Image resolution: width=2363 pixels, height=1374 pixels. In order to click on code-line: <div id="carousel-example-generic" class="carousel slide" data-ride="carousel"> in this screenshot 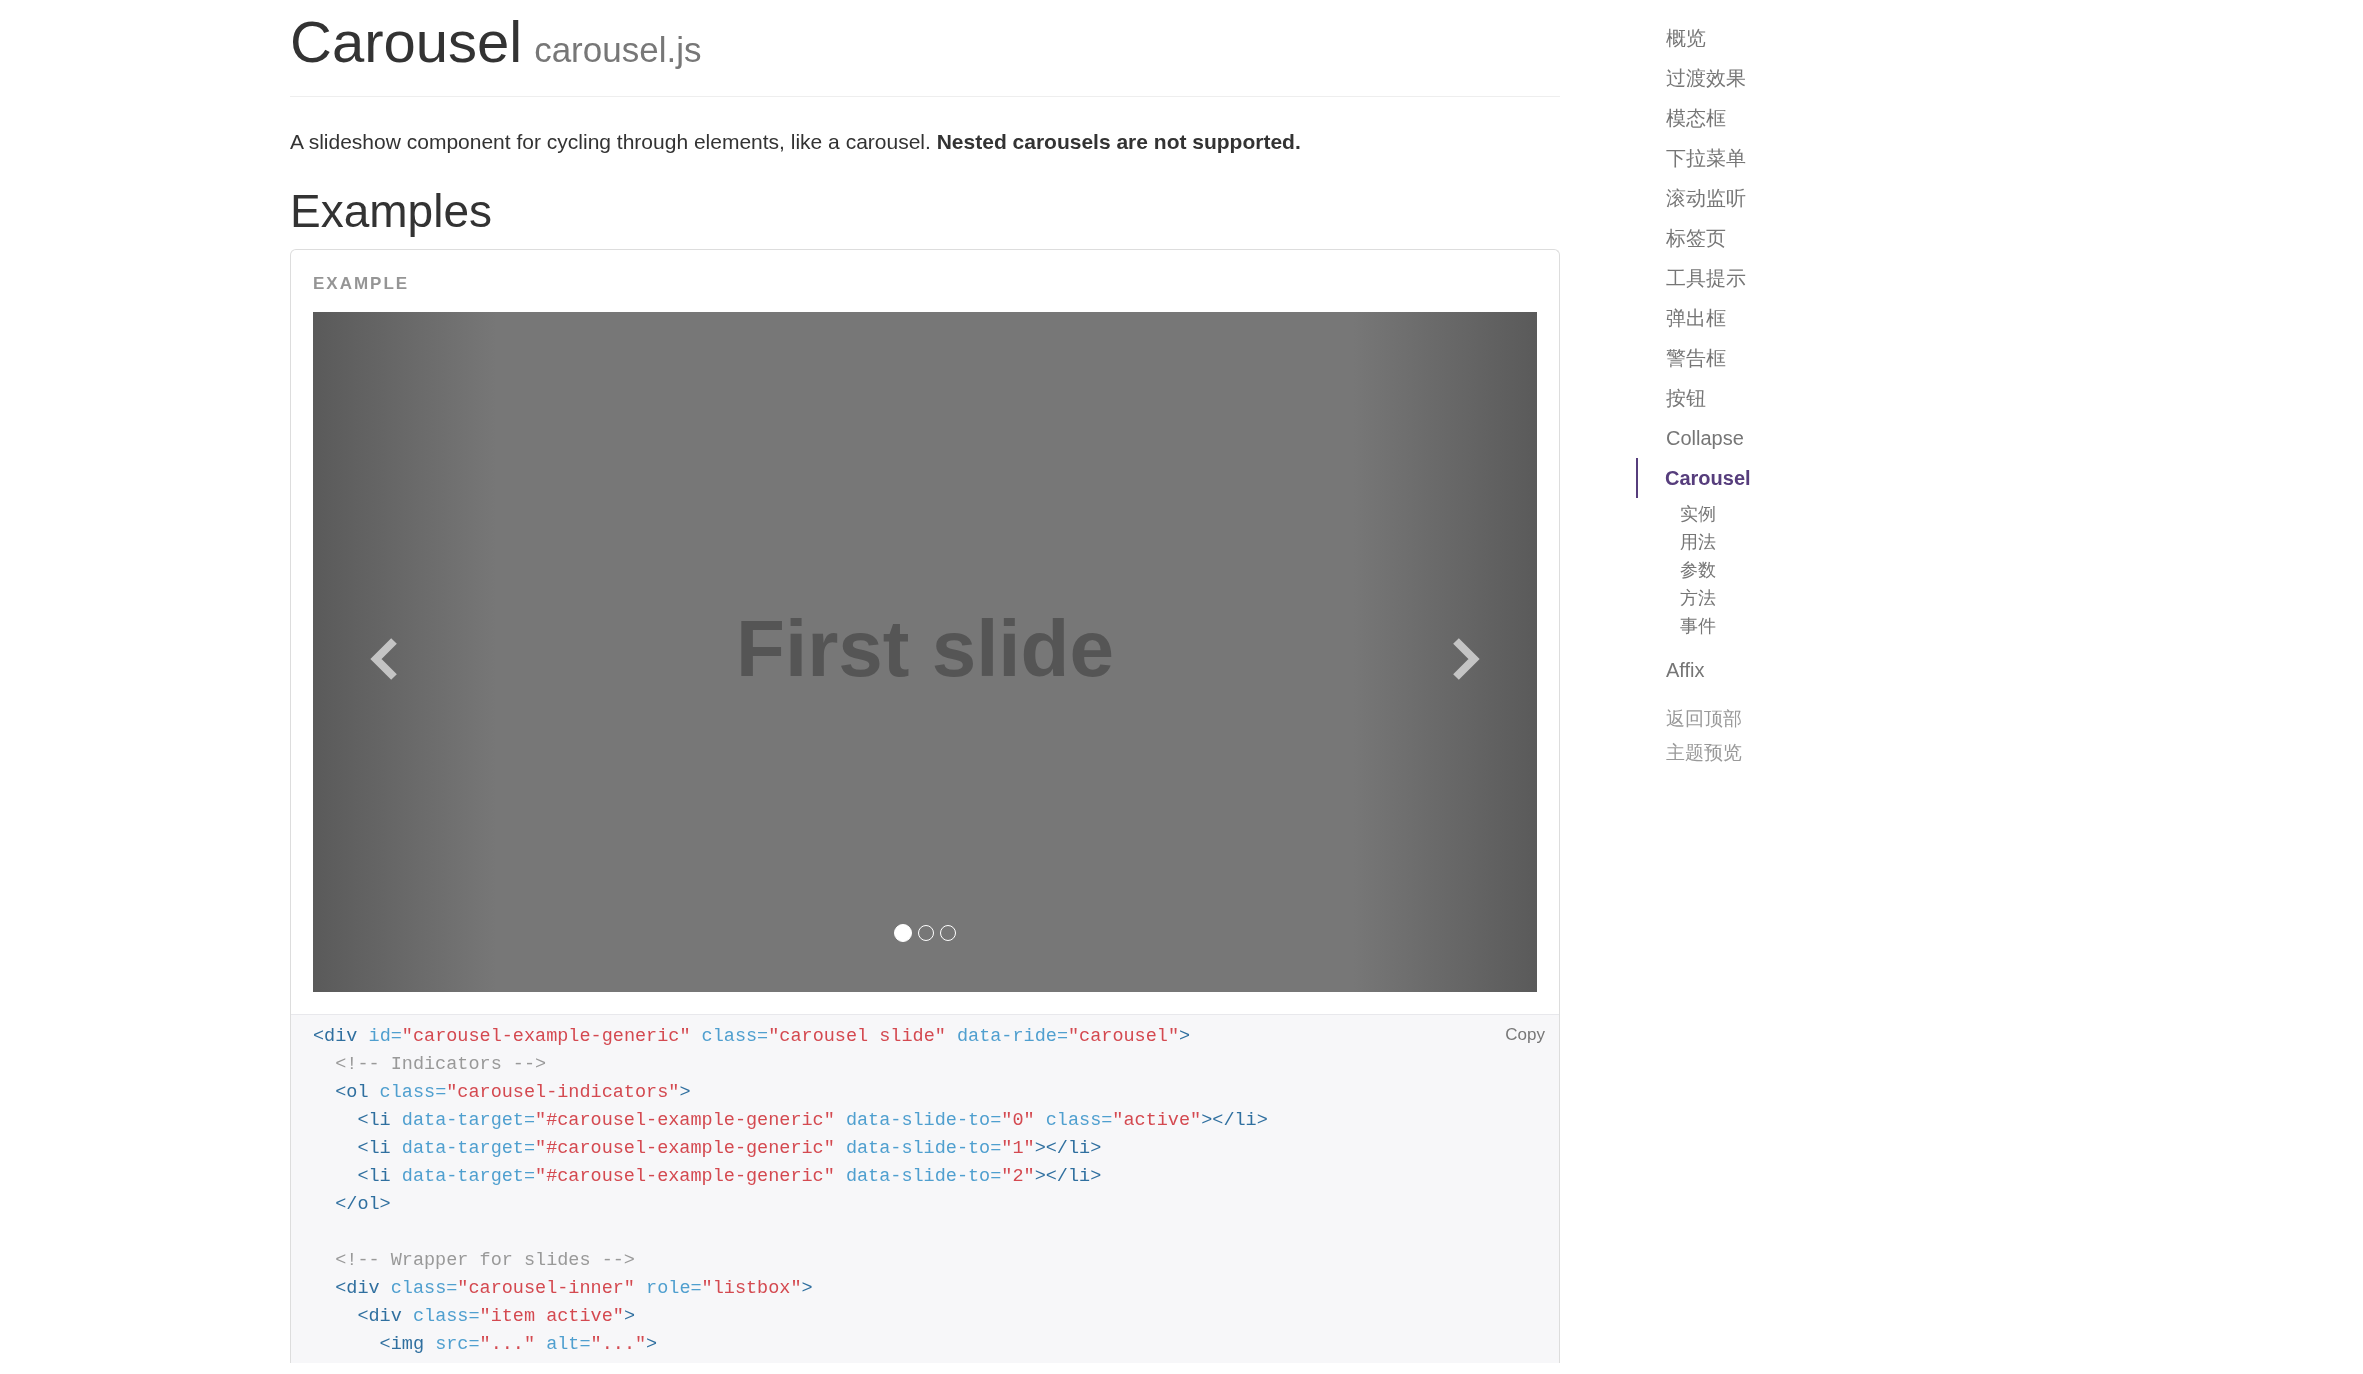, I will do `click(752, 1037)`.